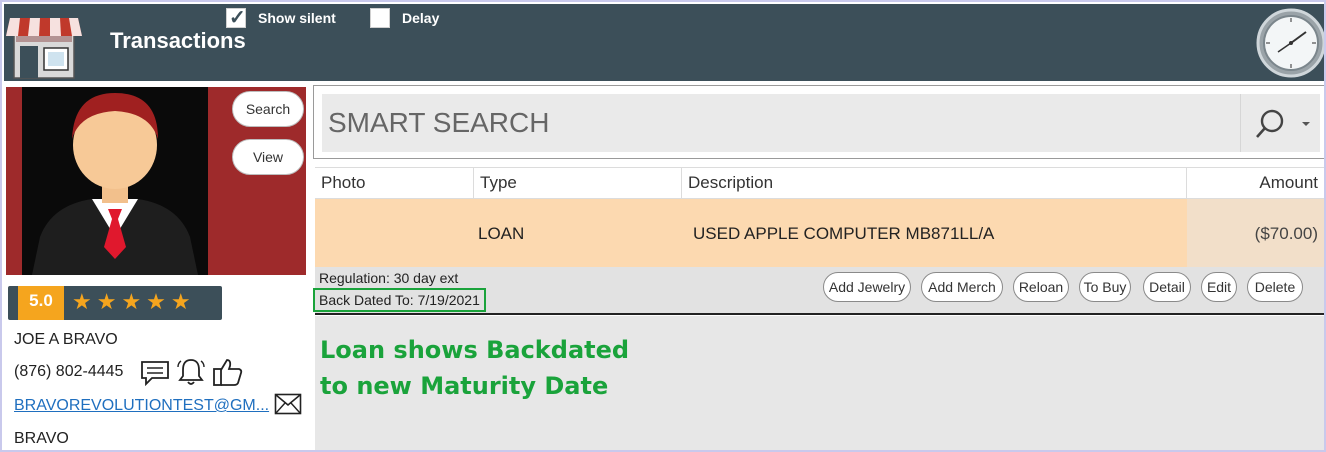  I want to click on delay-label: Delay, so click(421, 18).